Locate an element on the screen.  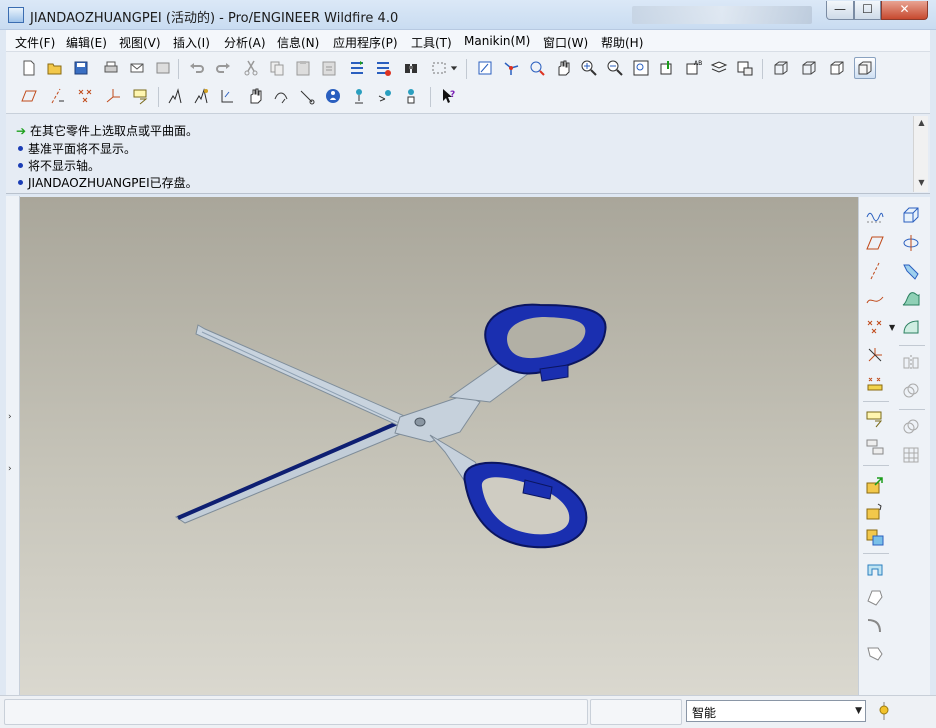
create-component-icon is located at coordinates (875, 511).